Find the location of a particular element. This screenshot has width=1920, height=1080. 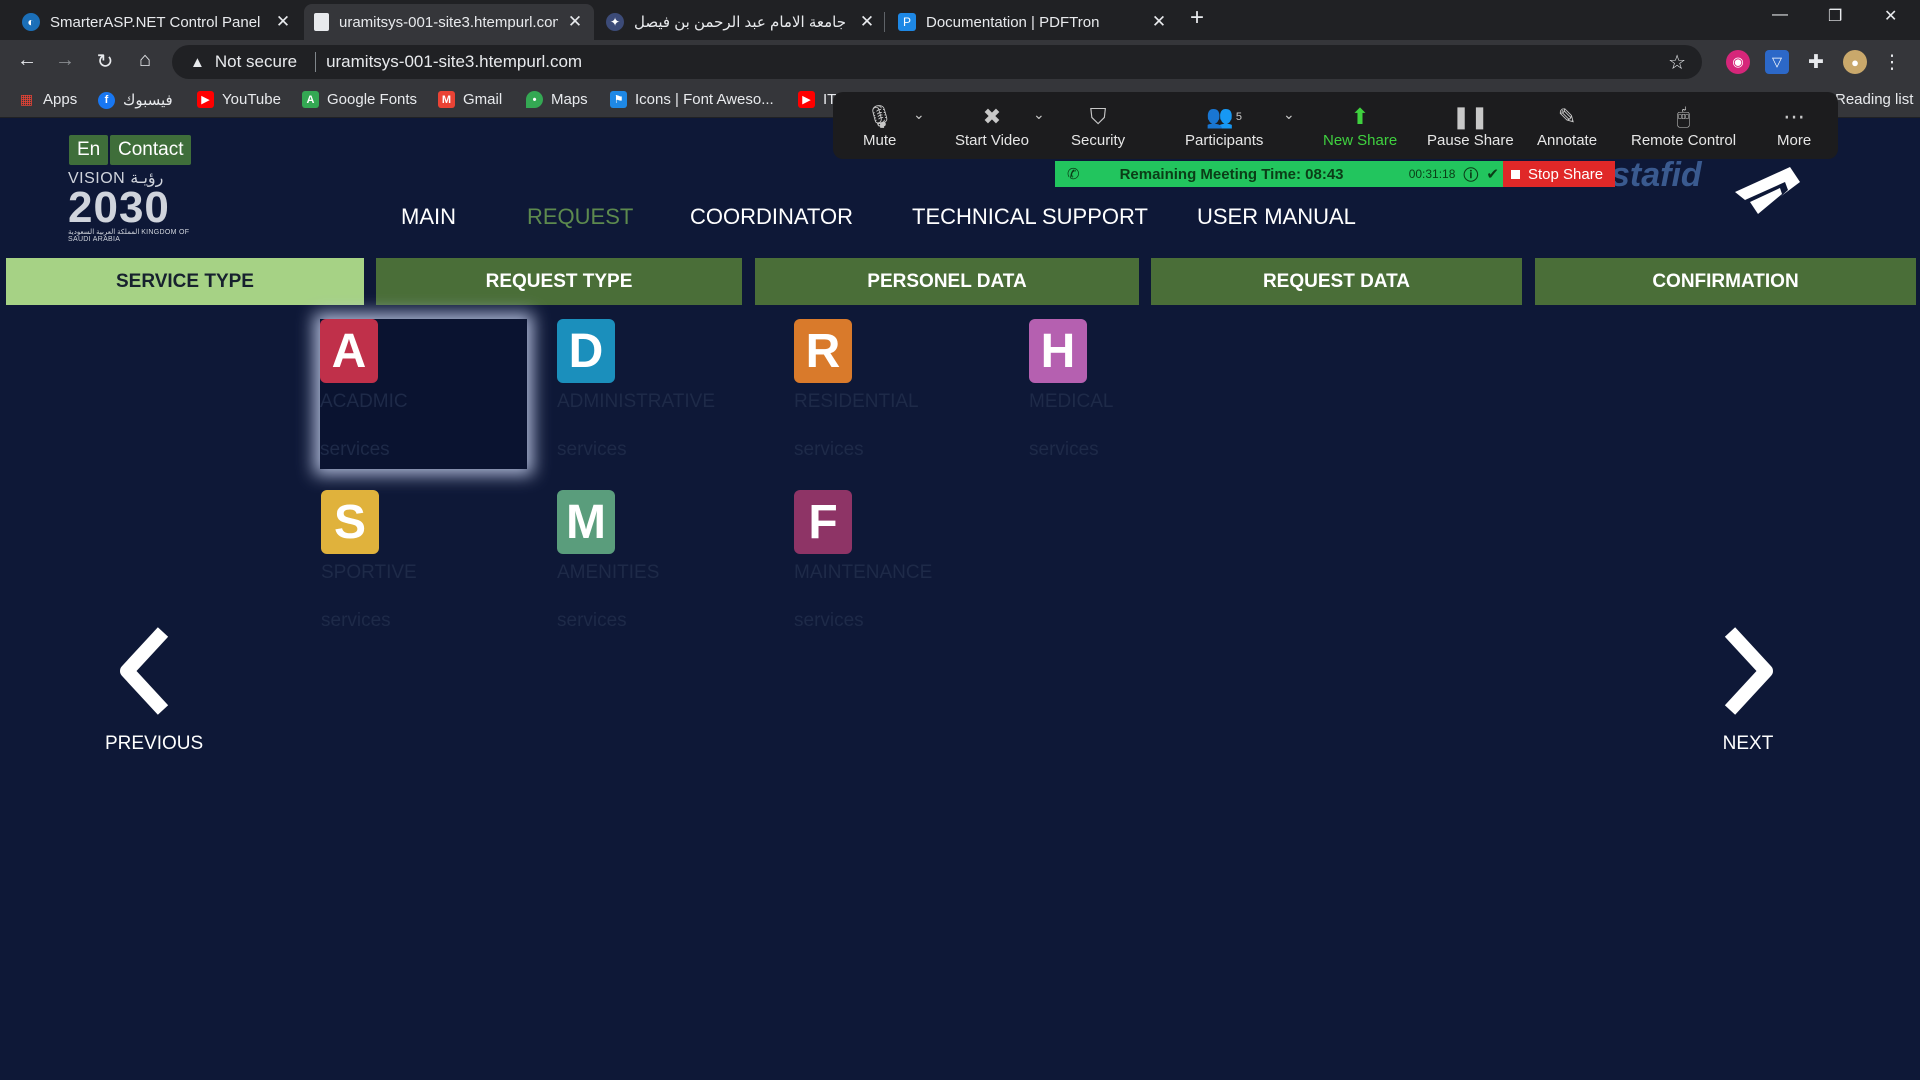

service-letter-tile: A is located at coordinates (349, 351).